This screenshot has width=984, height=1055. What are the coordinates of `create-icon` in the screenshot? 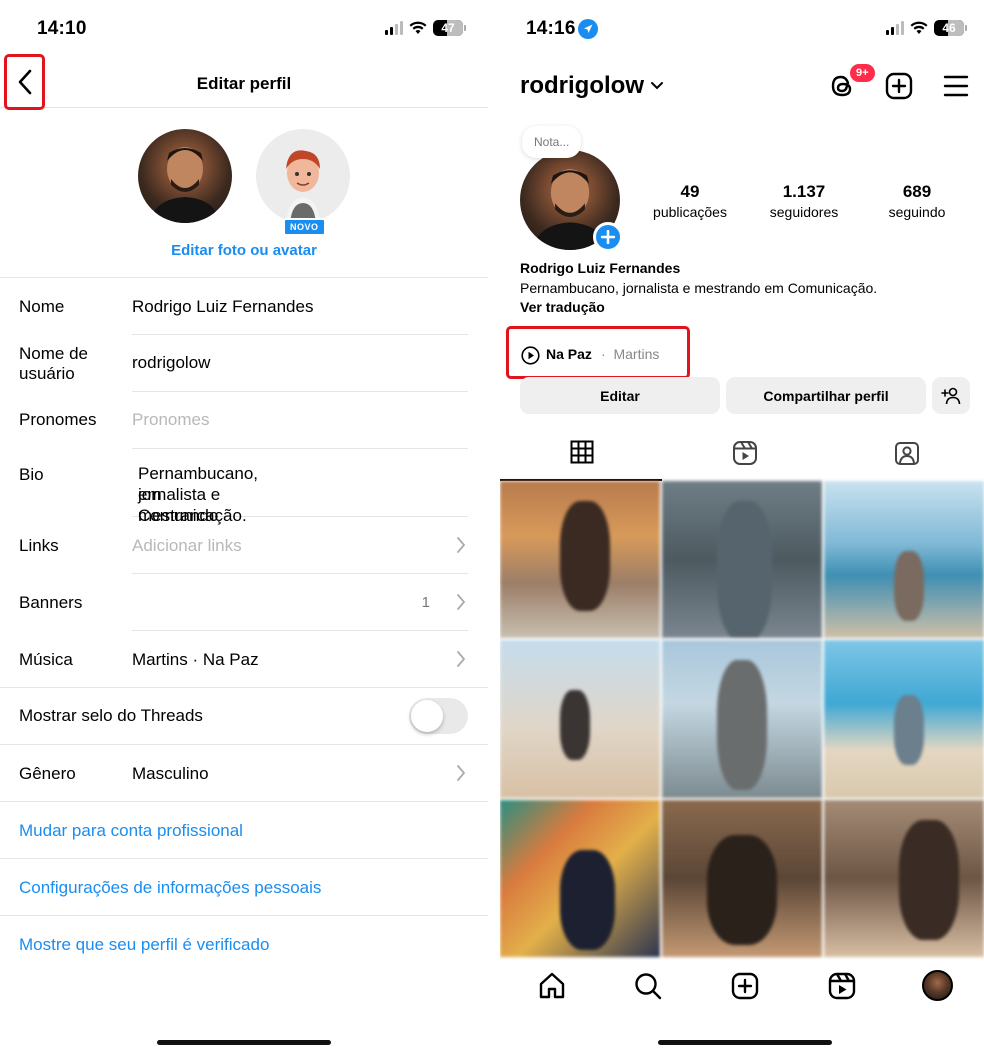 It's located at (745, 986).